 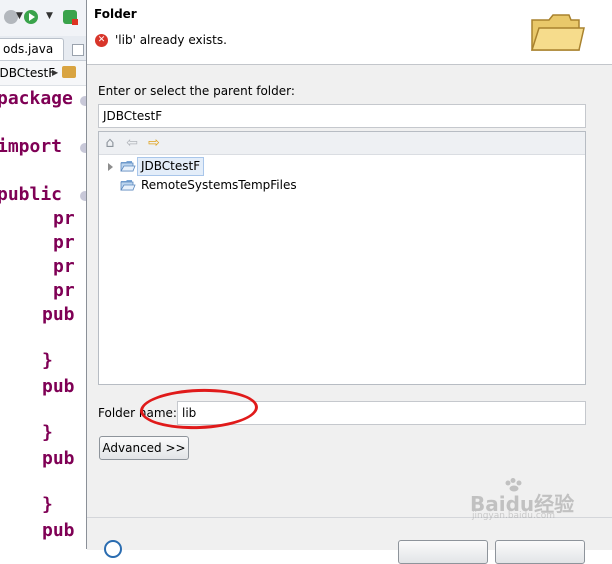 I want to click on watermark: Baidu经验 jingyan.baidu.com, so click(x=532, y=502).